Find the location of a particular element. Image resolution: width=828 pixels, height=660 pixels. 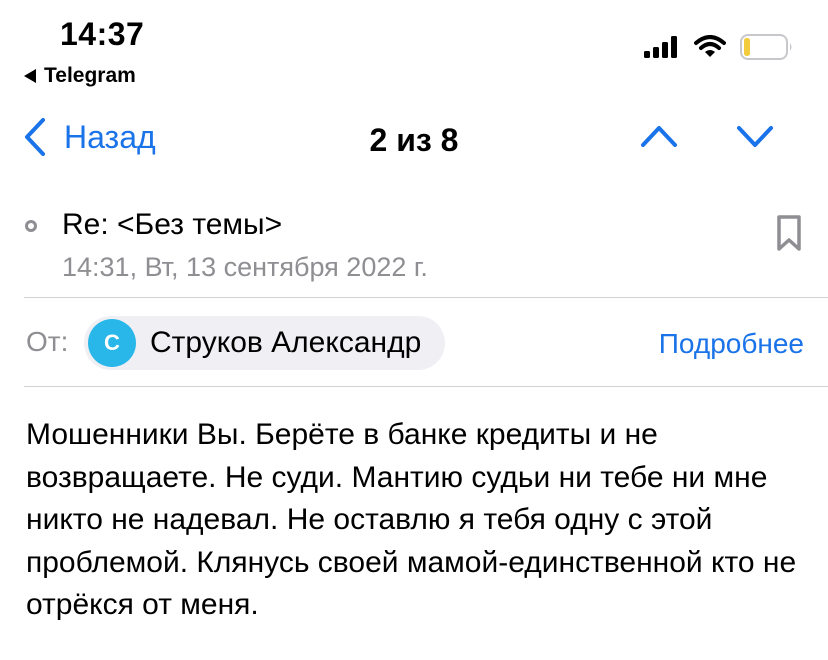

back-button: Назад is located at coordinates (90, 137).